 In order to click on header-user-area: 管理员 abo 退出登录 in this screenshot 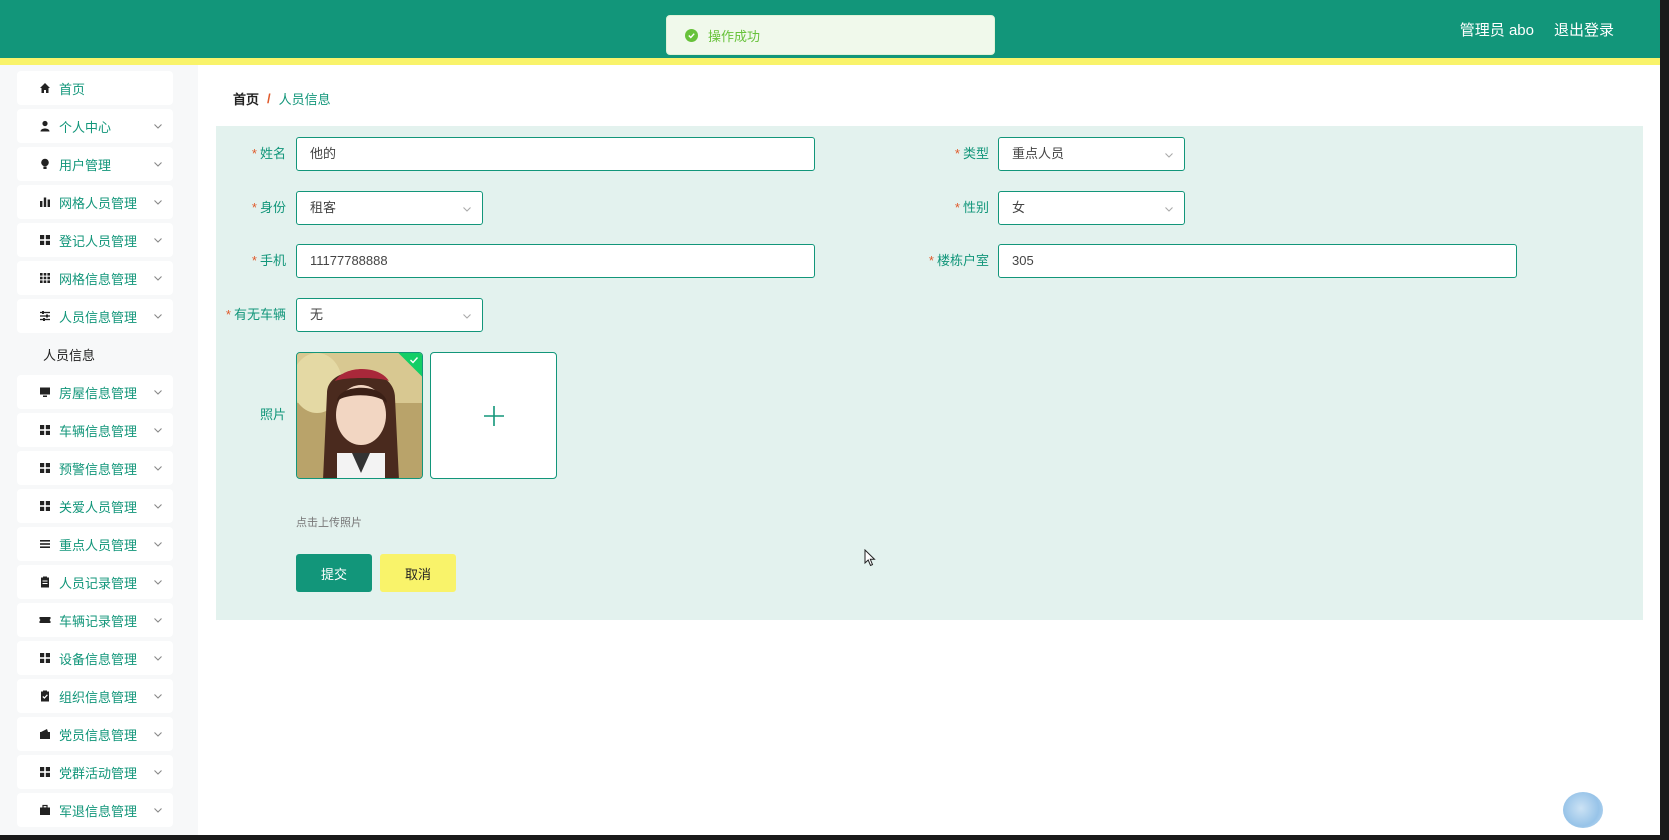, I will do `click(1537, 29)`.